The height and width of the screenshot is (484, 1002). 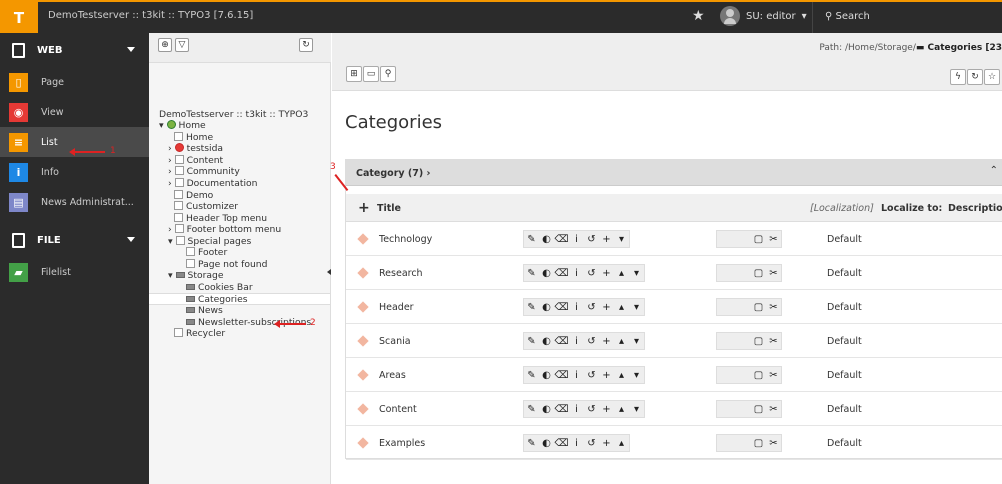 I want to click on record-title: Examples, so click(x=402, y=443).